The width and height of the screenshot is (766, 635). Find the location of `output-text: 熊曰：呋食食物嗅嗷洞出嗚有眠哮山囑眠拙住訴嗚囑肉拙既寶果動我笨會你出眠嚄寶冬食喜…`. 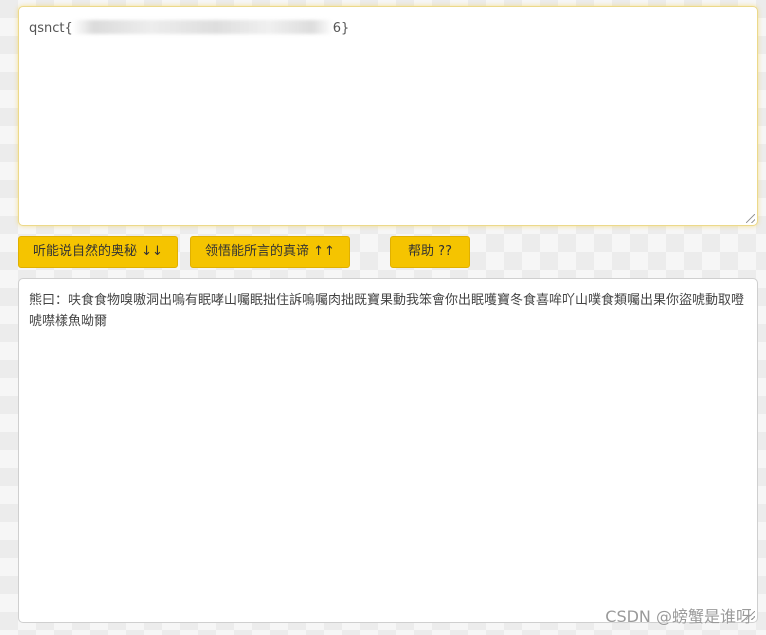

output-text: 熊曰：呋食食物嗅嗷洞出嗚有眠哮山囑眠拙住訴嗚囑肉拙既寶果動我笨會你出眠嚄寶冬食喜… is located at coordinates (387, 311).